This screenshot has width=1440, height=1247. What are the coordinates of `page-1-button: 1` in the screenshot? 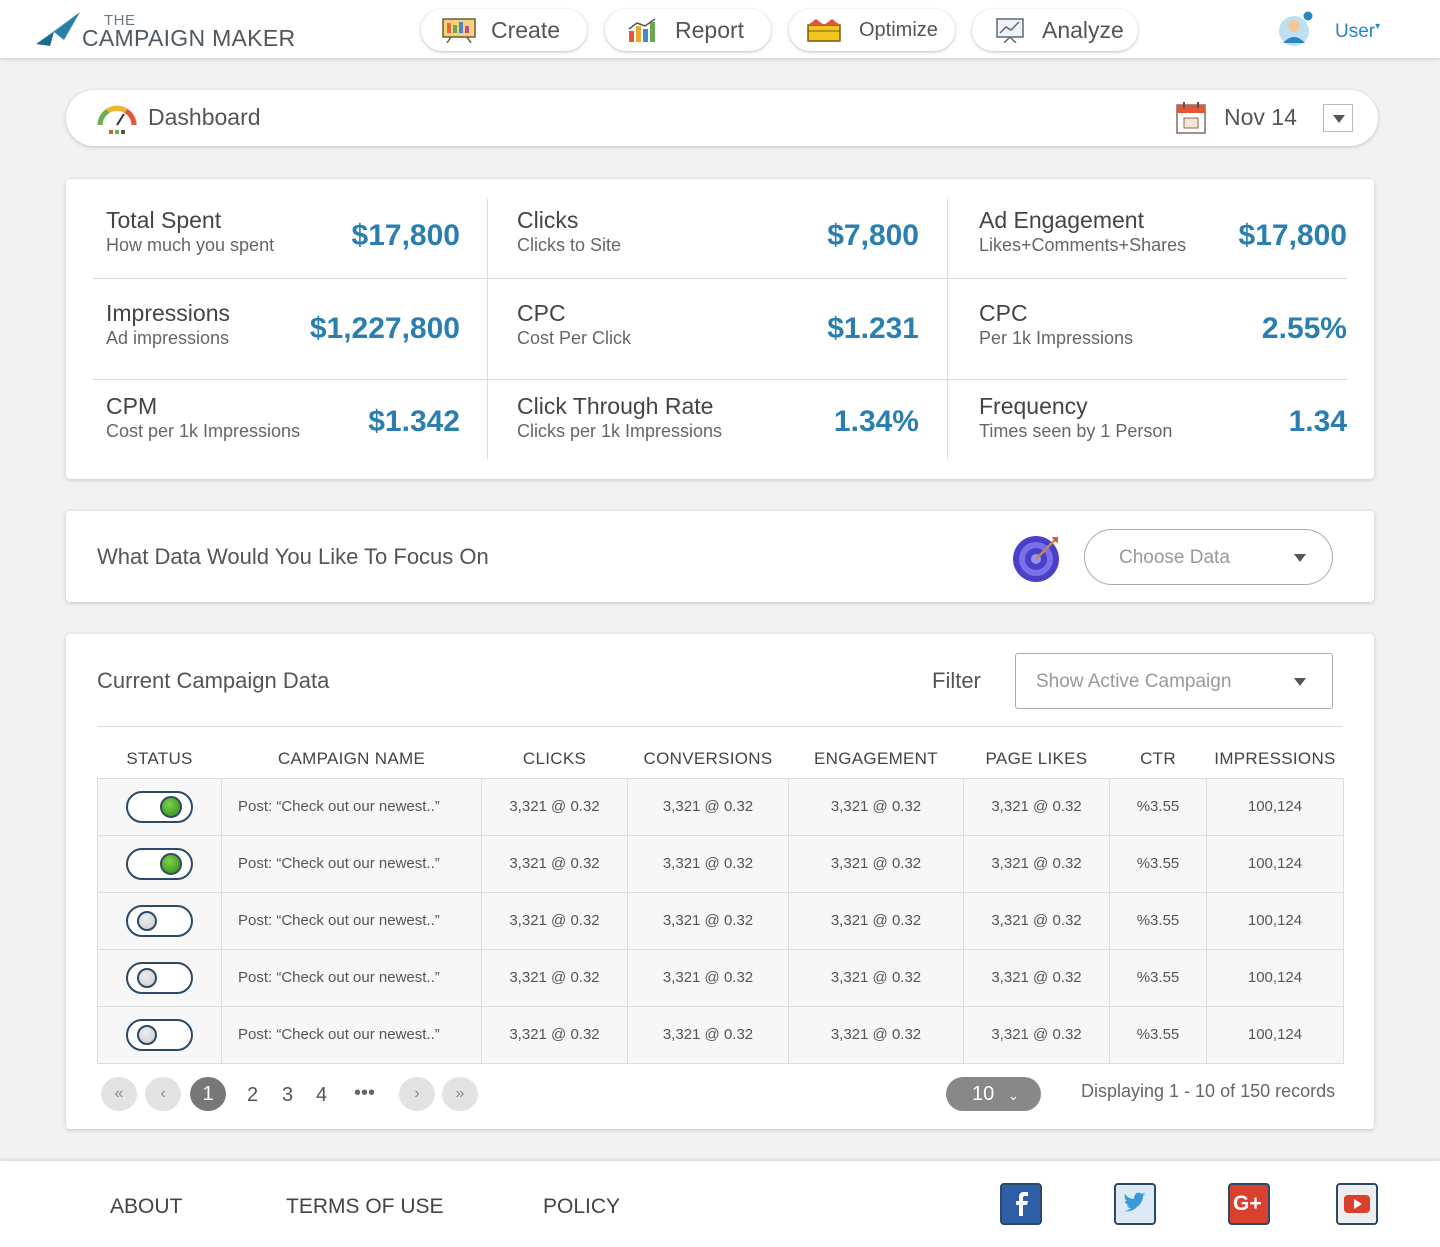 It's located at (208, 1094).